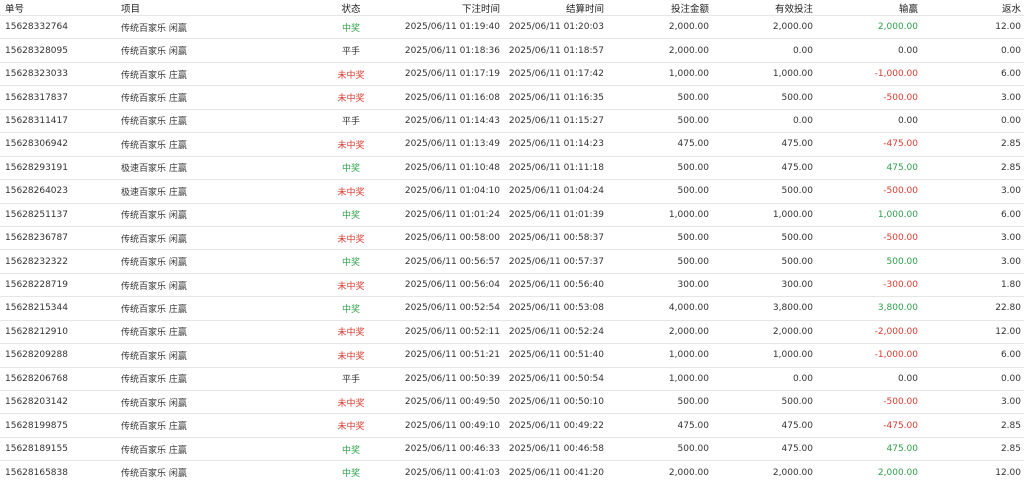 This screenshot has height=481, width=1024. Describe the element at coordinates (556, 214) in the screenshot. I see `settle-time-cell: 2025/06/11 01:01:39` at that location.